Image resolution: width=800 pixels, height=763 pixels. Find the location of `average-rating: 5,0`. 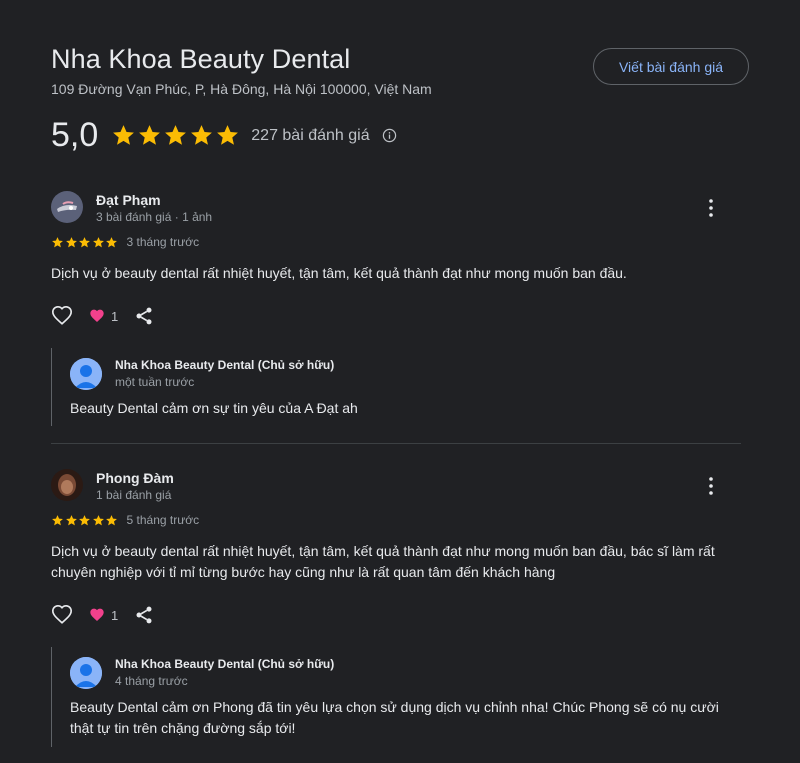

average-rating: 5,0 is located at coordinates (75, 135).